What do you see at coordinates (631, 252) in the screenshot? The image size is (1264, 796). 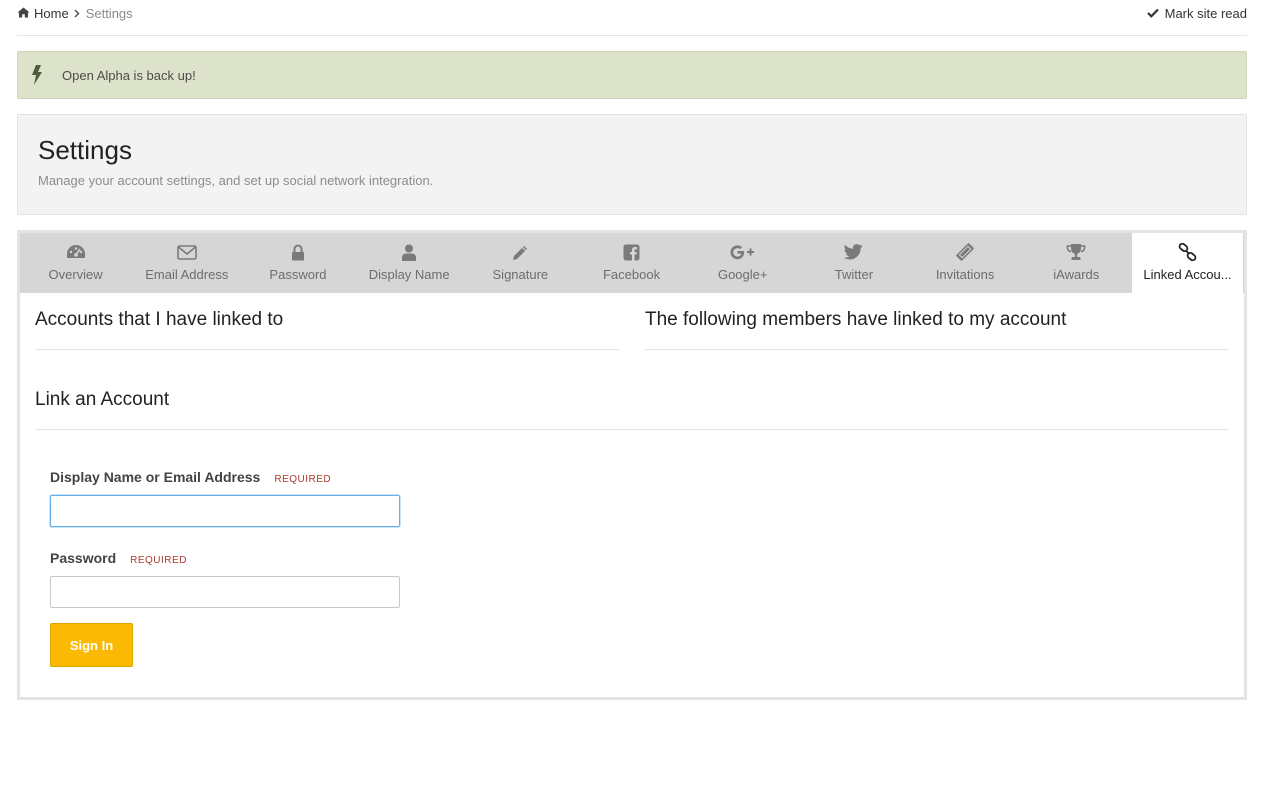 I see `facebook-icon` at bounding box center [631, 252].